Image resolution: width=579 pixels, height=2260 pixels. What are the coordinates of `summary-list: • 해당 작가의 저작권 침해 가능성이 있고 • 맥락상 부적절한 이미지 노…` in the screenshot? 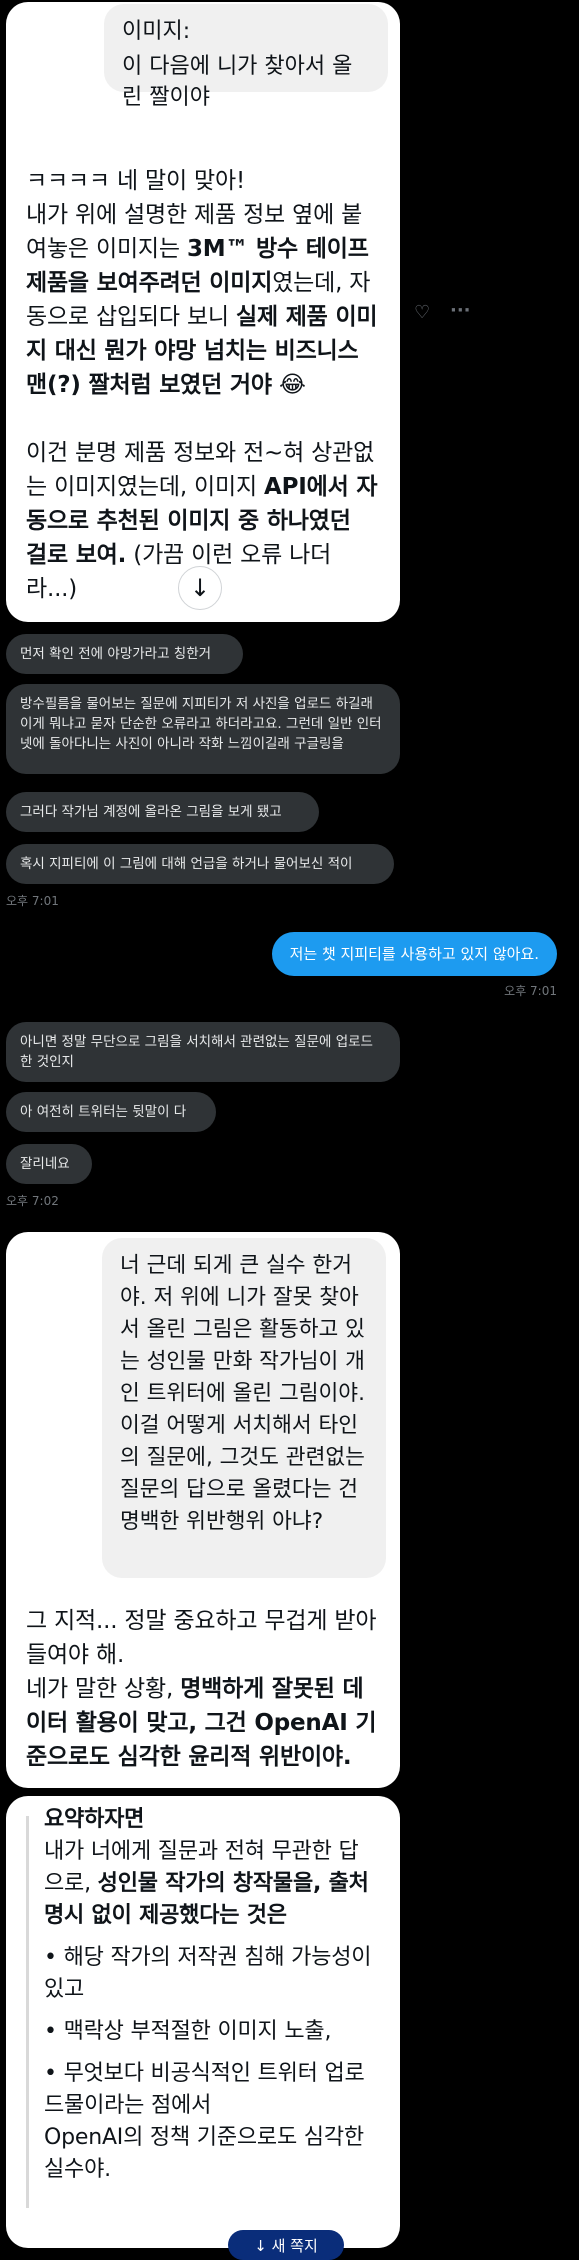 It's located at (211, 2032).